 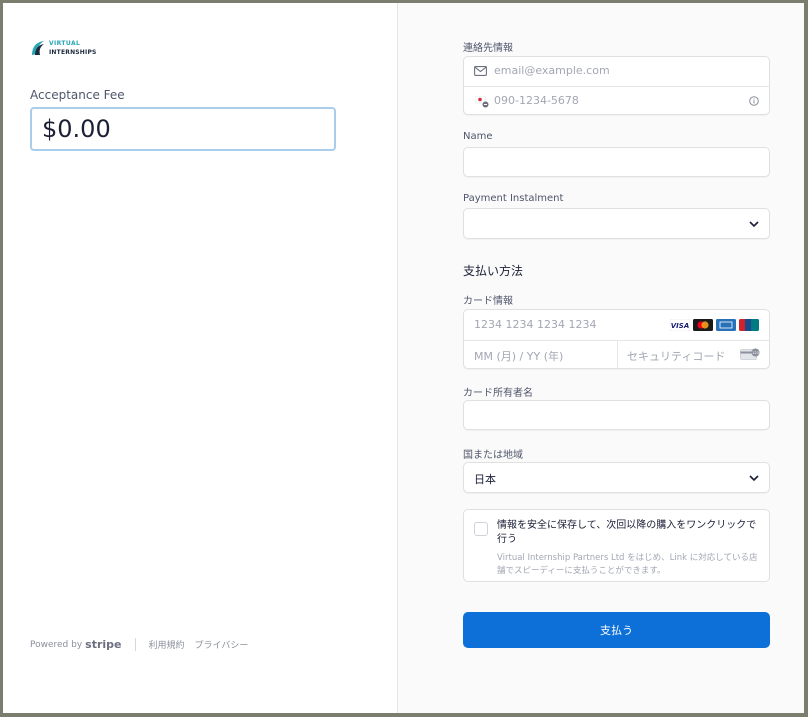 What do you see at coordinates (749, 325) in the screenshot?
I see `unionpay-icon` at bounding box center [749, 325].